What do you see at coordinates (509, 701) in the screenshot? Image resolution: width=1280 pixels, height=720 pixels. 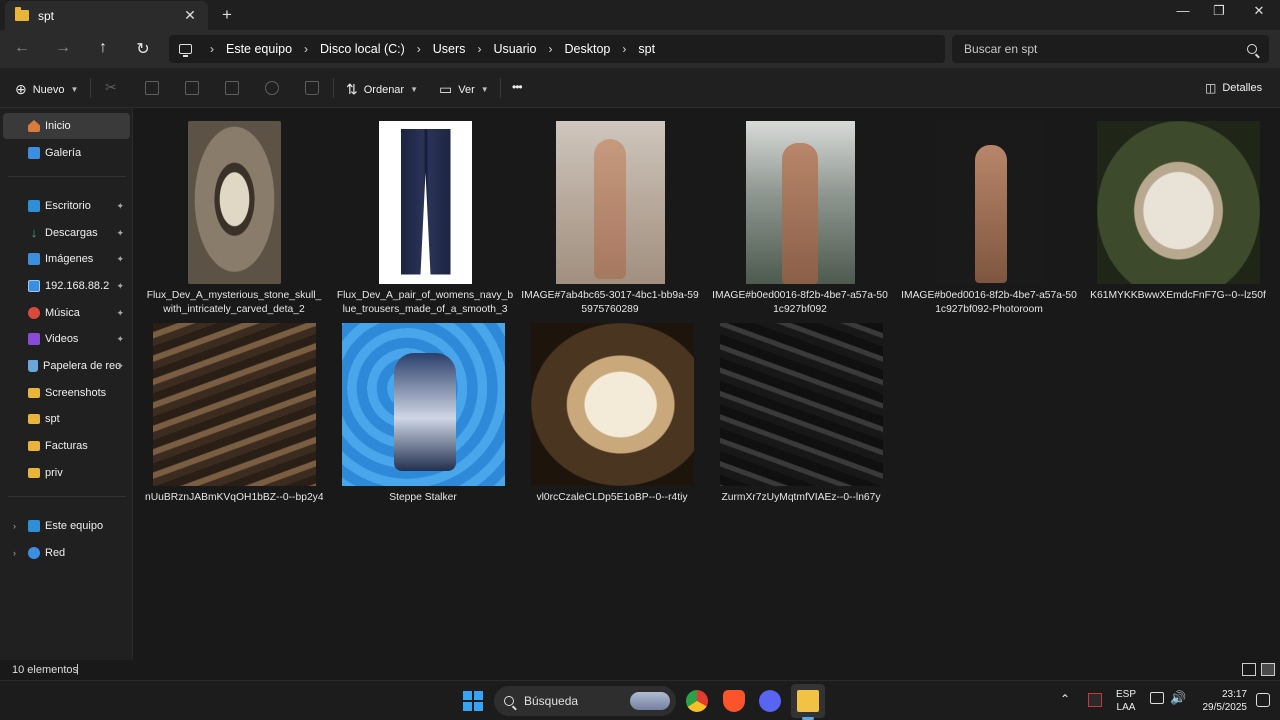 I see `search-icon` at bounding box center [509, 701].